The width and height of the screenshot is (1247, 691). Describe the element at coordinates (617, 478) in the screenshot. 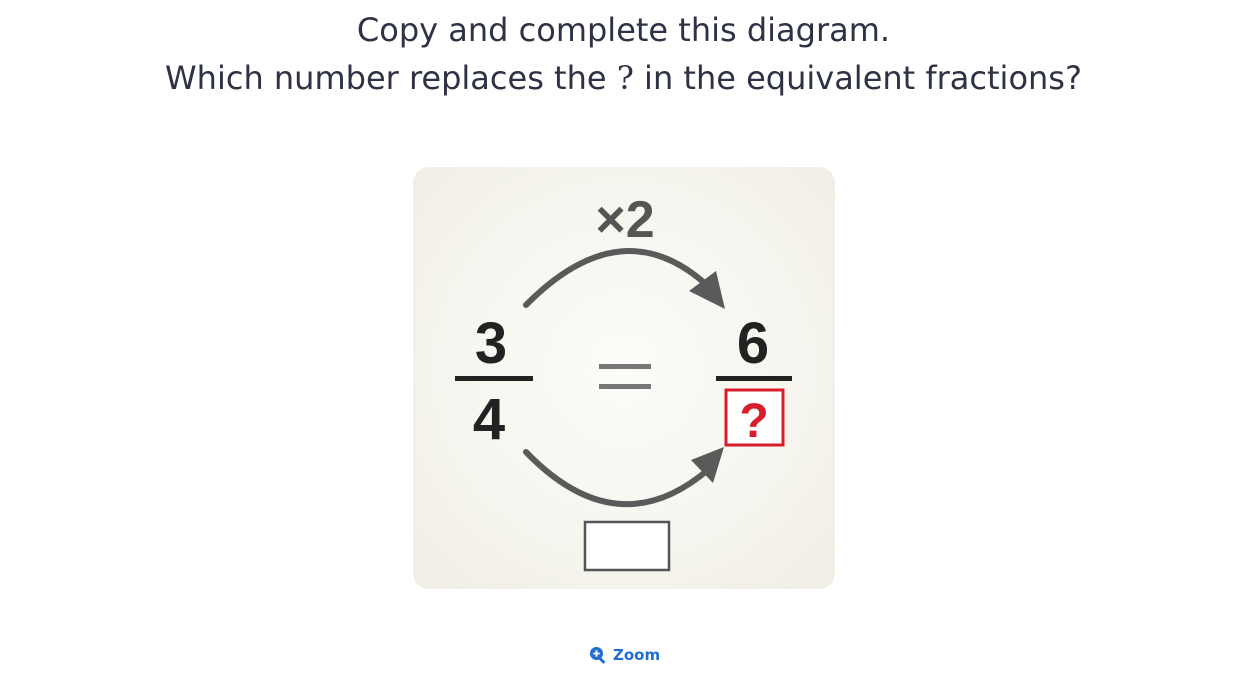

I see `bottom-arrow-arc` at that location.